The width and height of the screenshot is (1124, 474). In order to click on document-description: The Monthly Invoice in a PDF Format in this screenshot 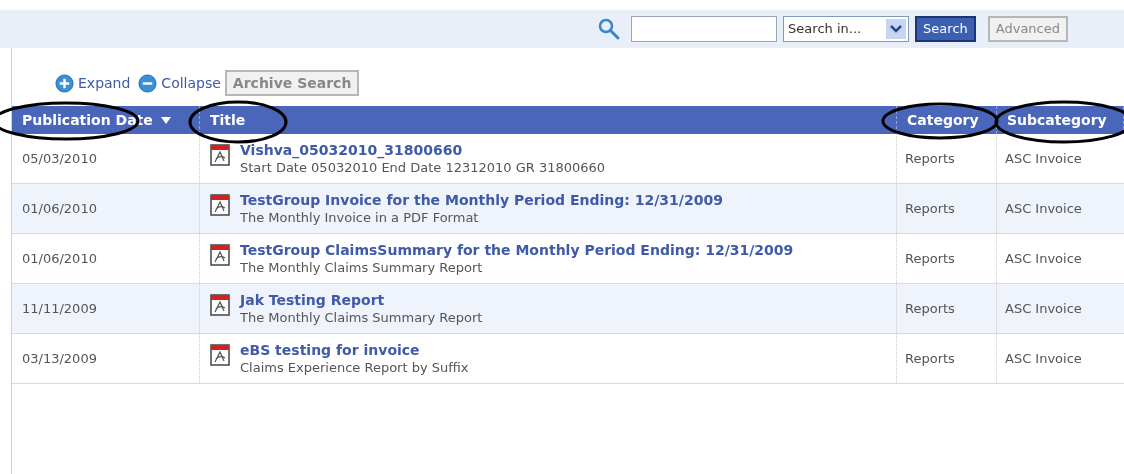, I will do `click(360, 217)`.